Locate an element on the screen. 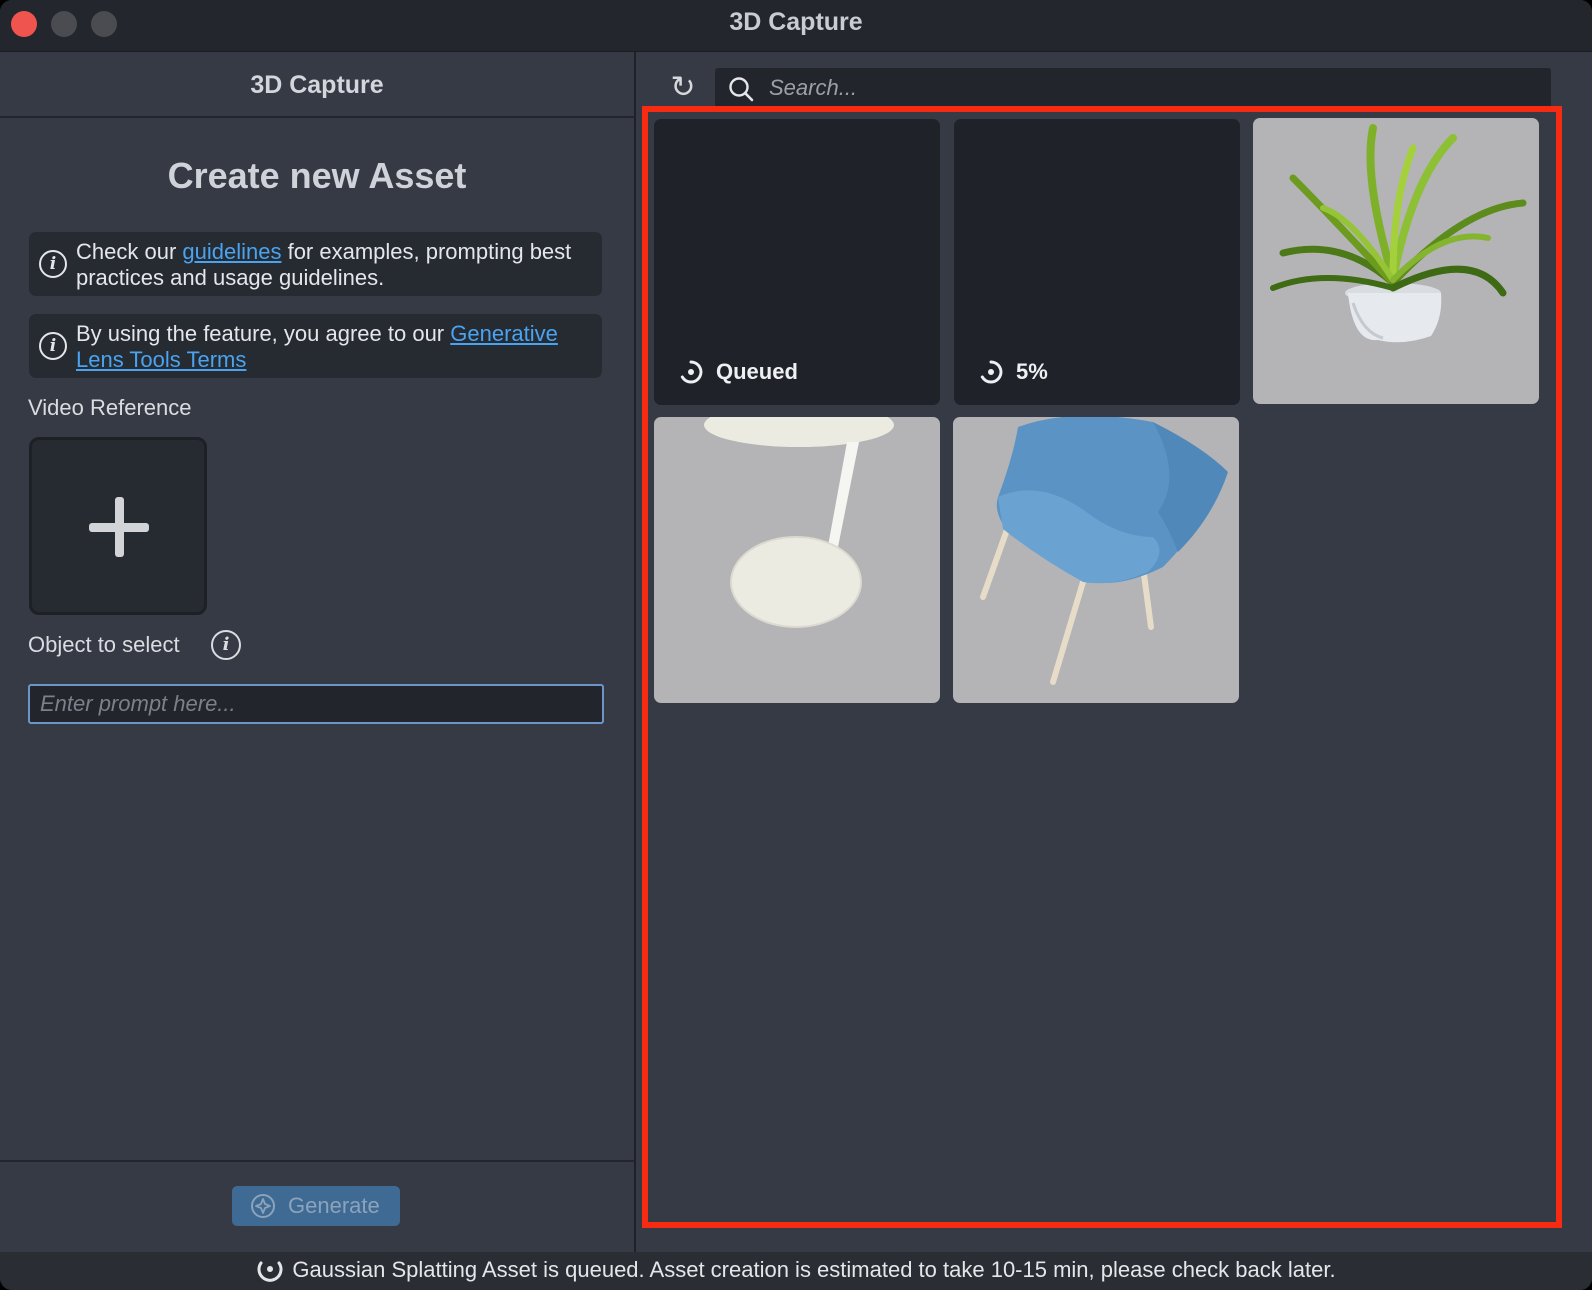 The width and height of the screenshot is (1592, 1290). search-bar is located at coordinates (1133, 88).